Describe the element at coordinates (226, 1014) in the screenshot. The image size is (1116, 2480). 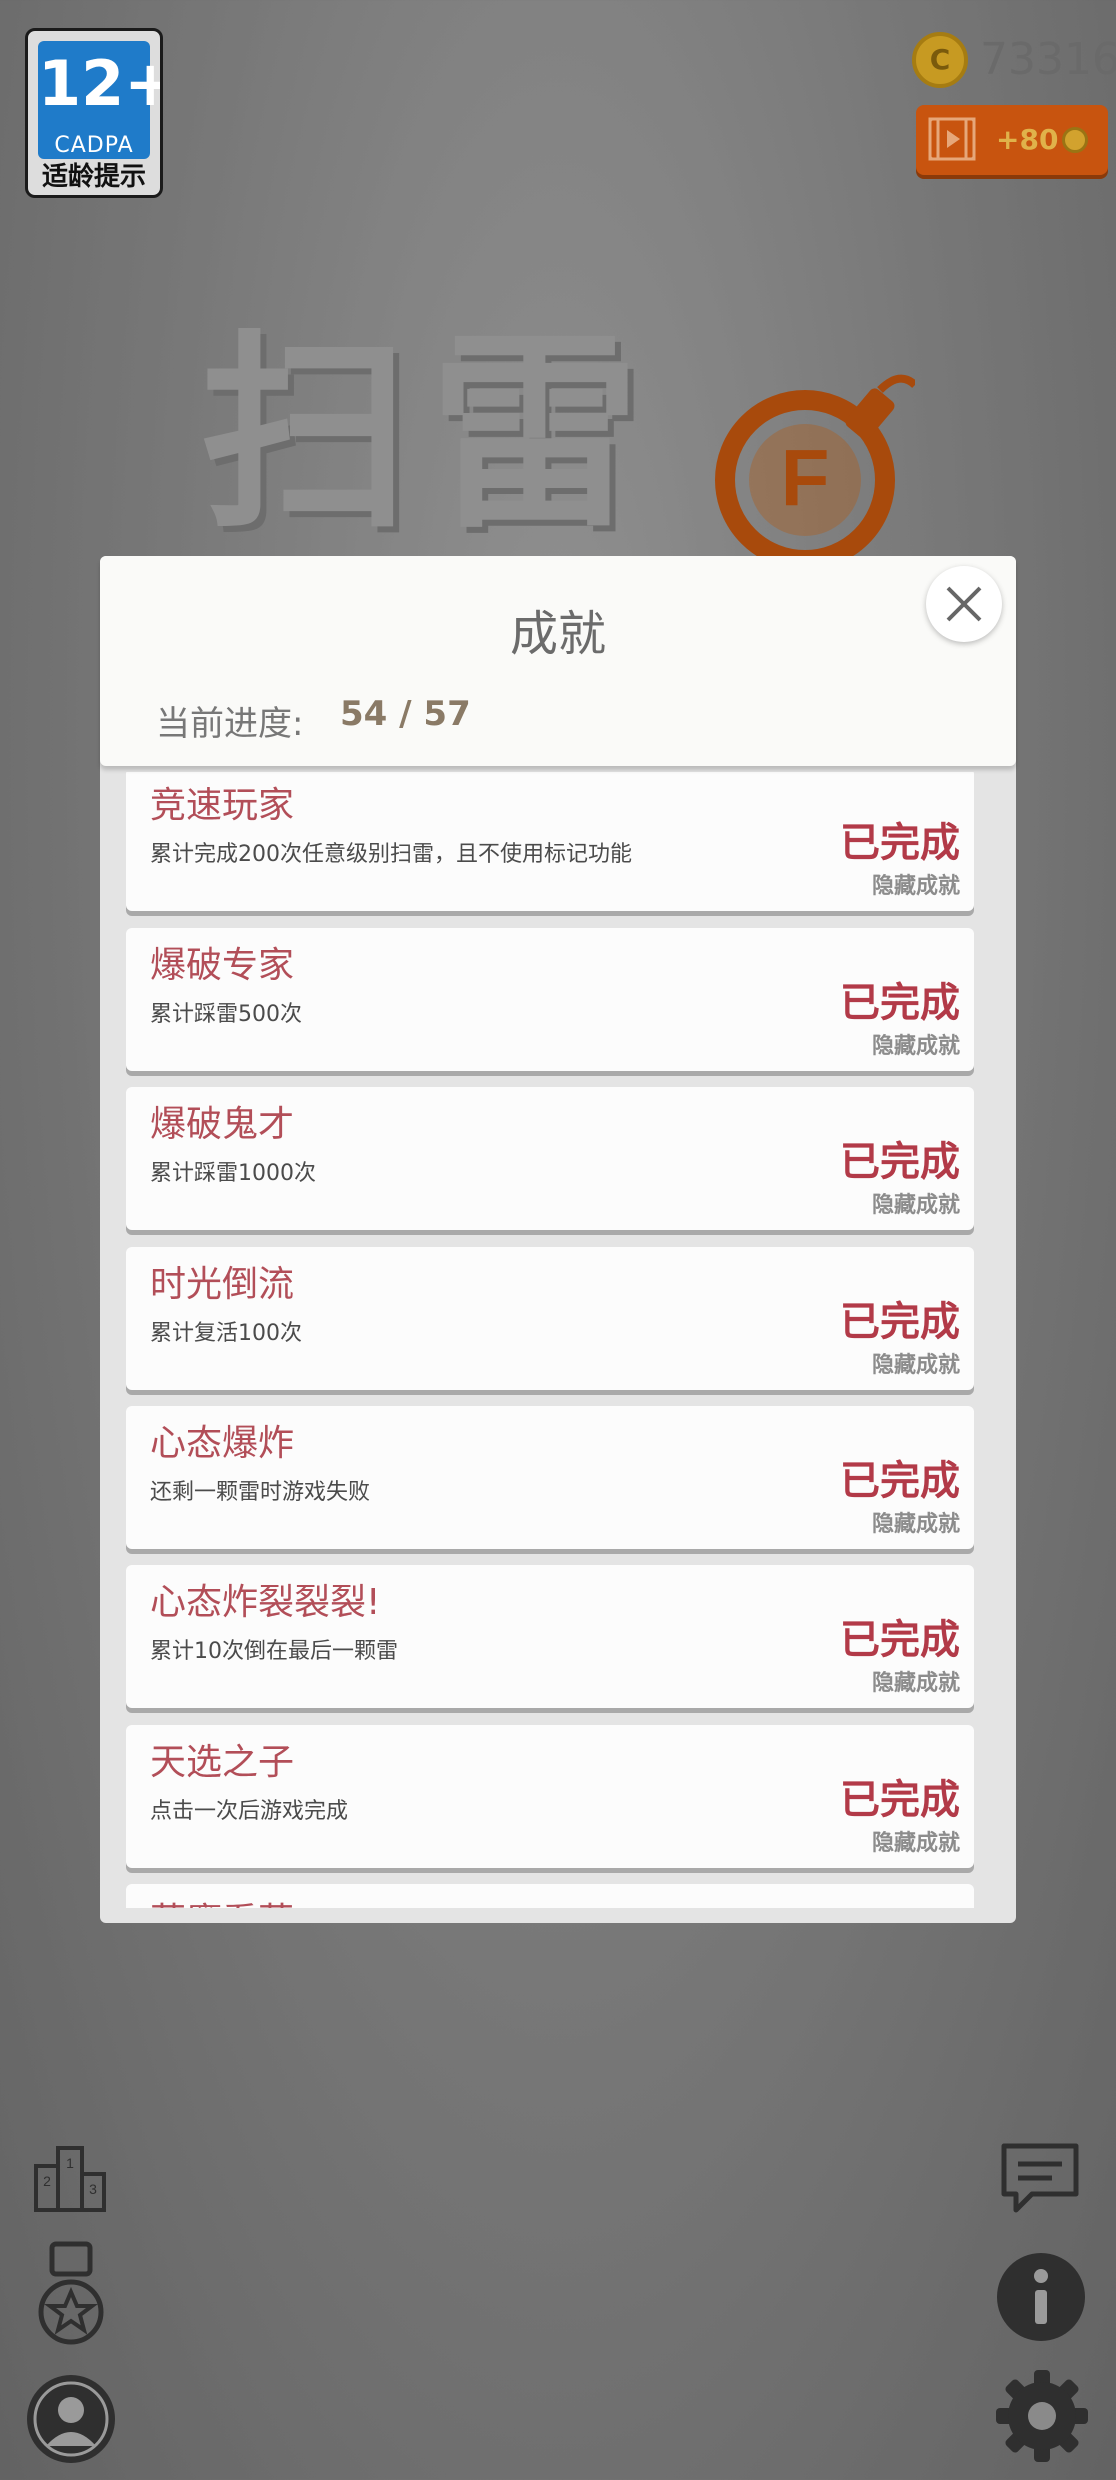
I see `achievement-description: 累计踩雷500次` at that location.